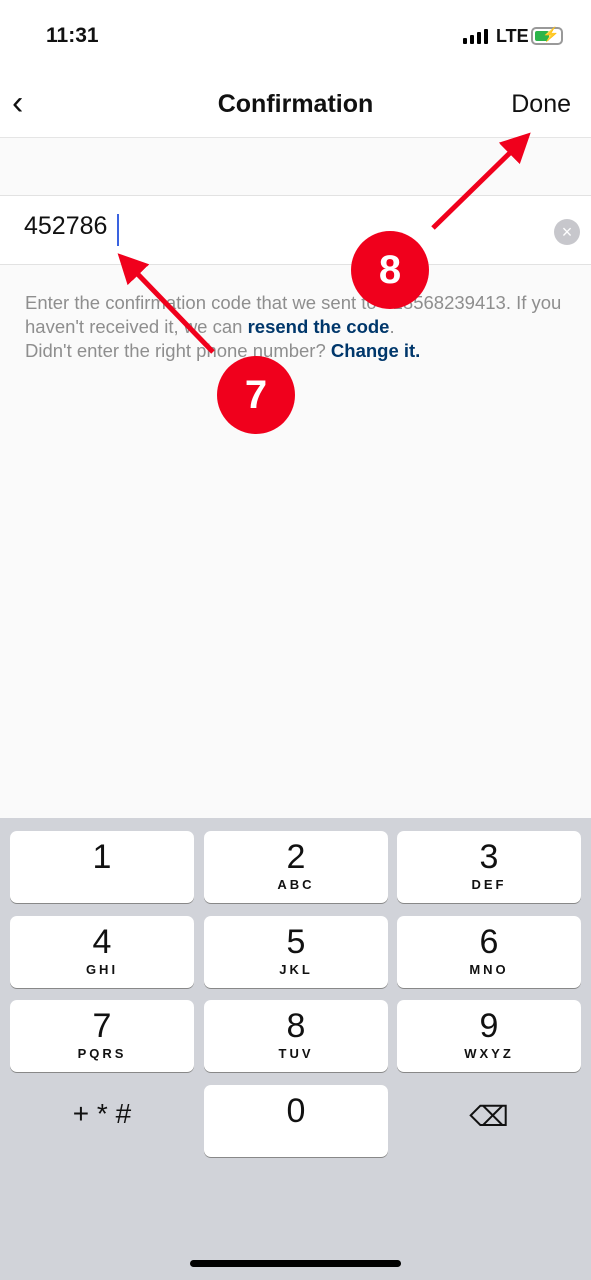 Image resolution: width=591 pixels, height=1280 pixels. I want to click on annotation-arrows, so click(324, 243).